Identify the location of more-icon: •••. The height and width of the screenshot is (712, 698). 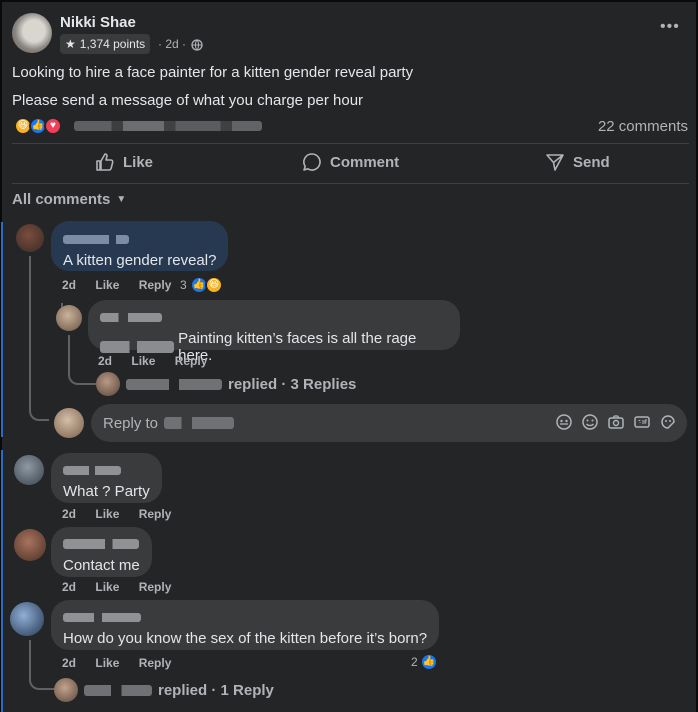
(670, 27).